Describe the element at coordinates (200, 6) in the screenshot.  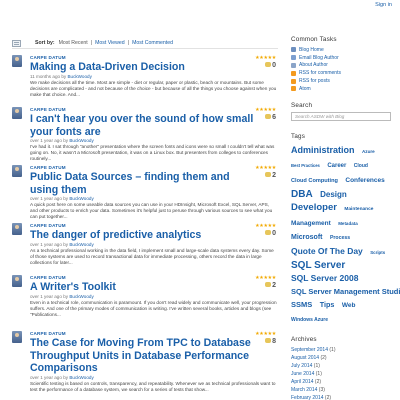
I see `top-bar: Sign in` at that location.